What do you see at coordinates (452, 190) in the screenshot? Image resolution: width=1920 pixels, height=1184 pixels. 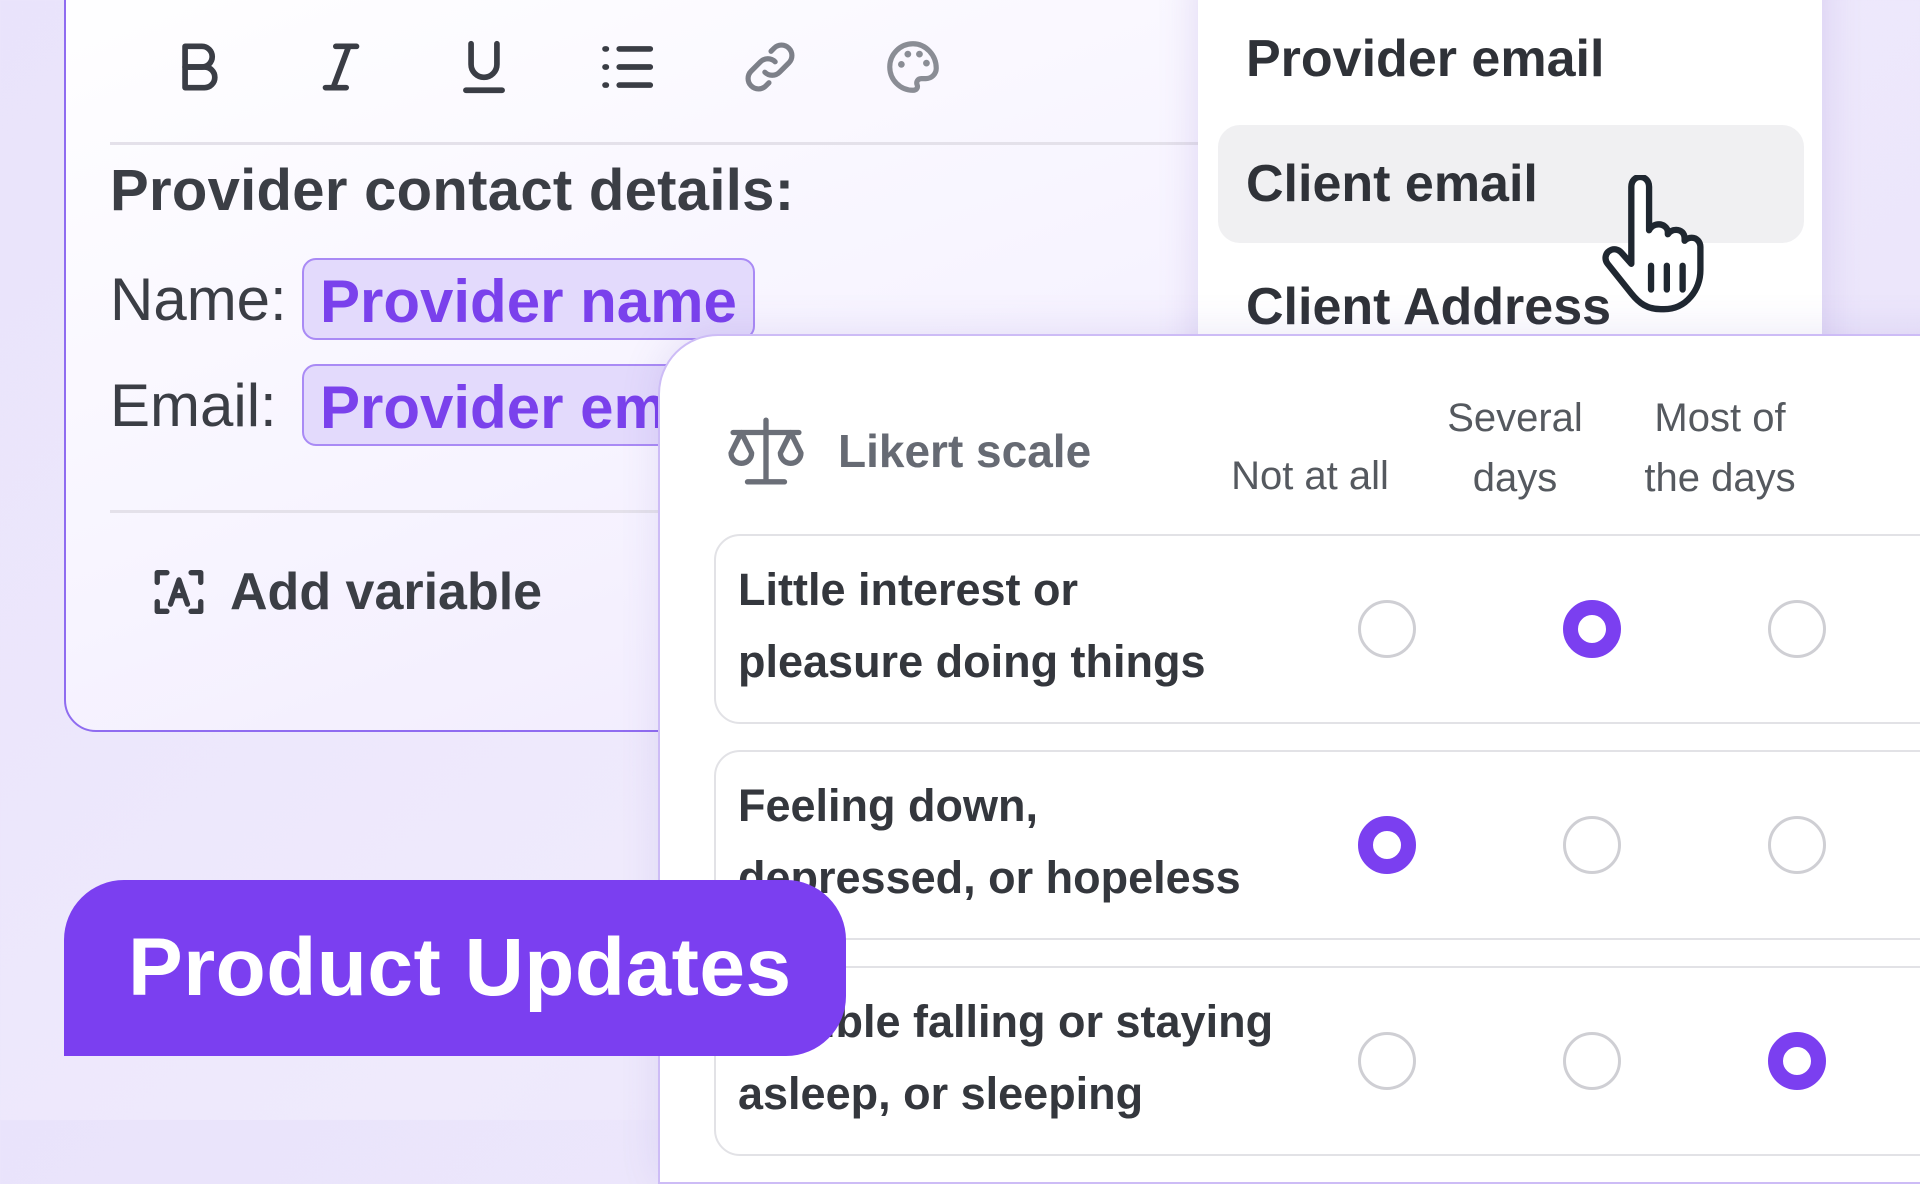 I see `editor-heading: Provider contact details:` at bounding box center [452, 190].